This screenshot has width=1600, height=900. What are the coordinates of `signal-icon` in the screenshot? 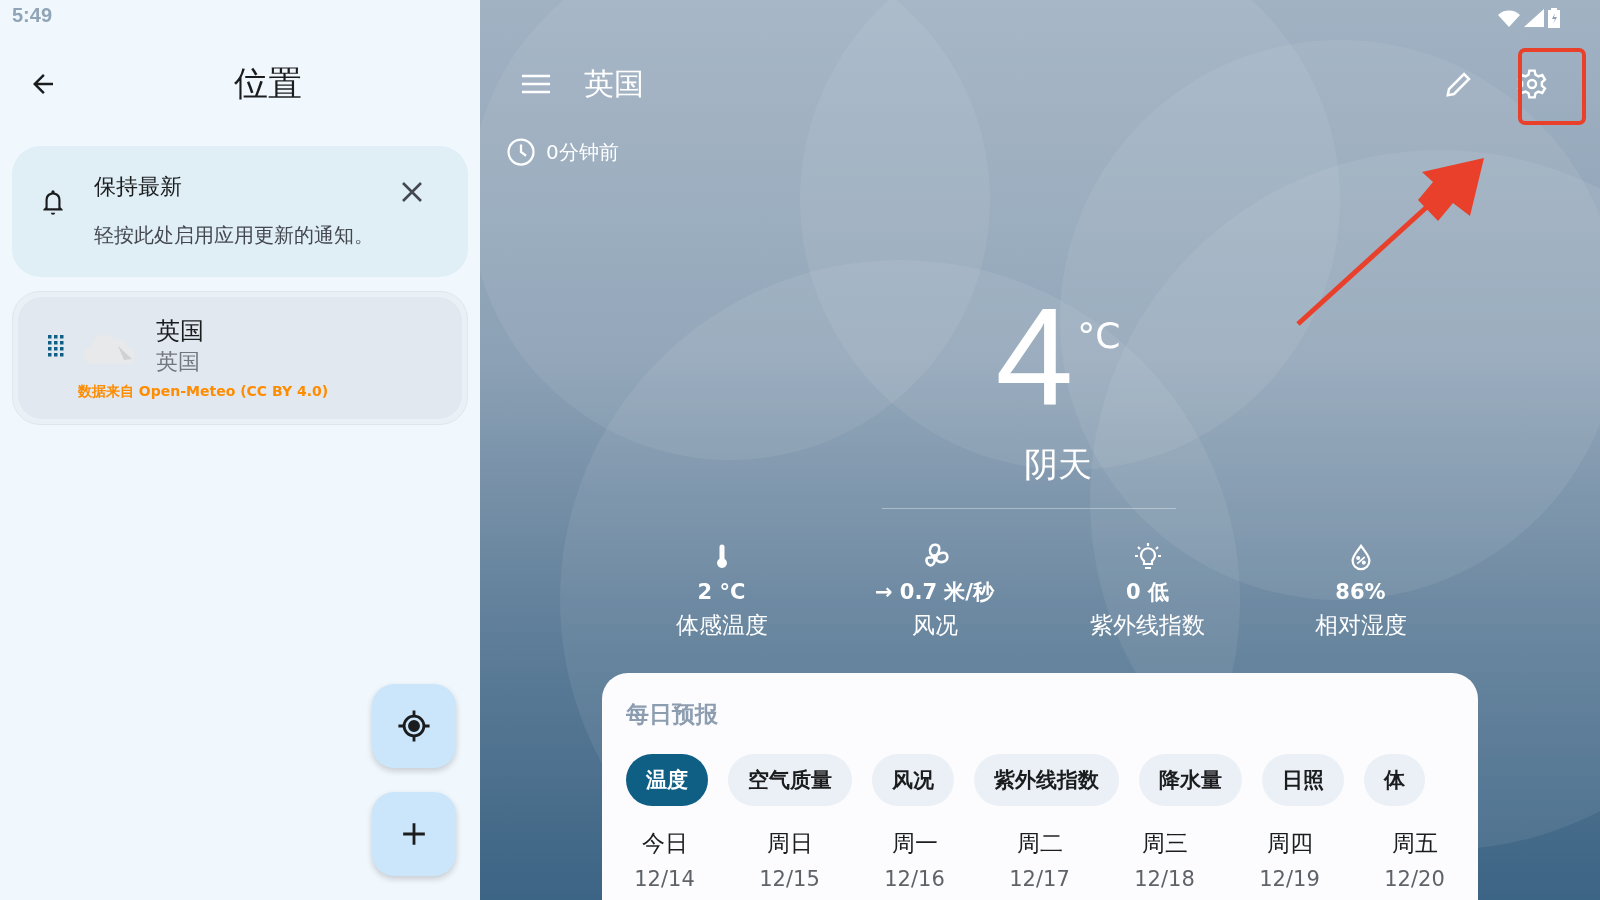 It's located at (1534, 18).